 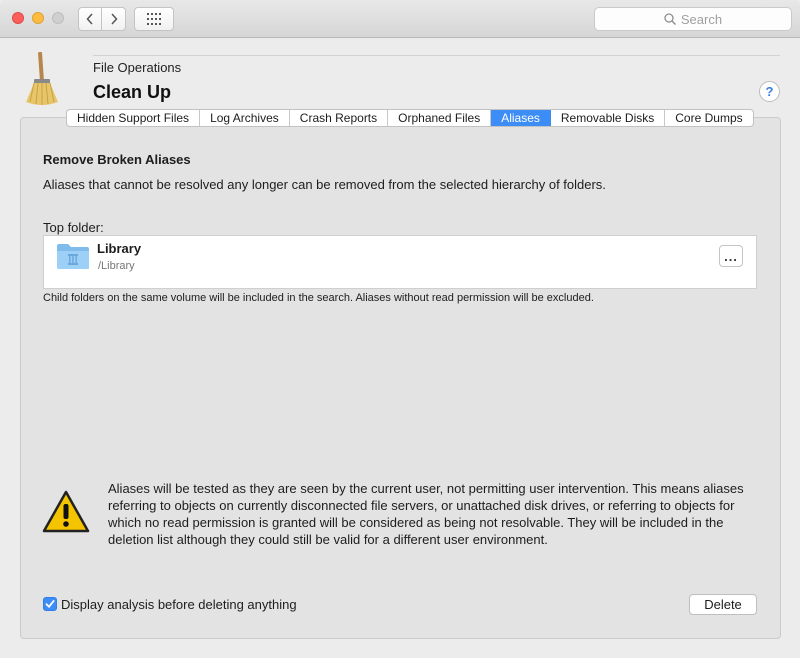 I want to click on tab-orphaned-files: Orphaned Files, so click(x=440, y=118).